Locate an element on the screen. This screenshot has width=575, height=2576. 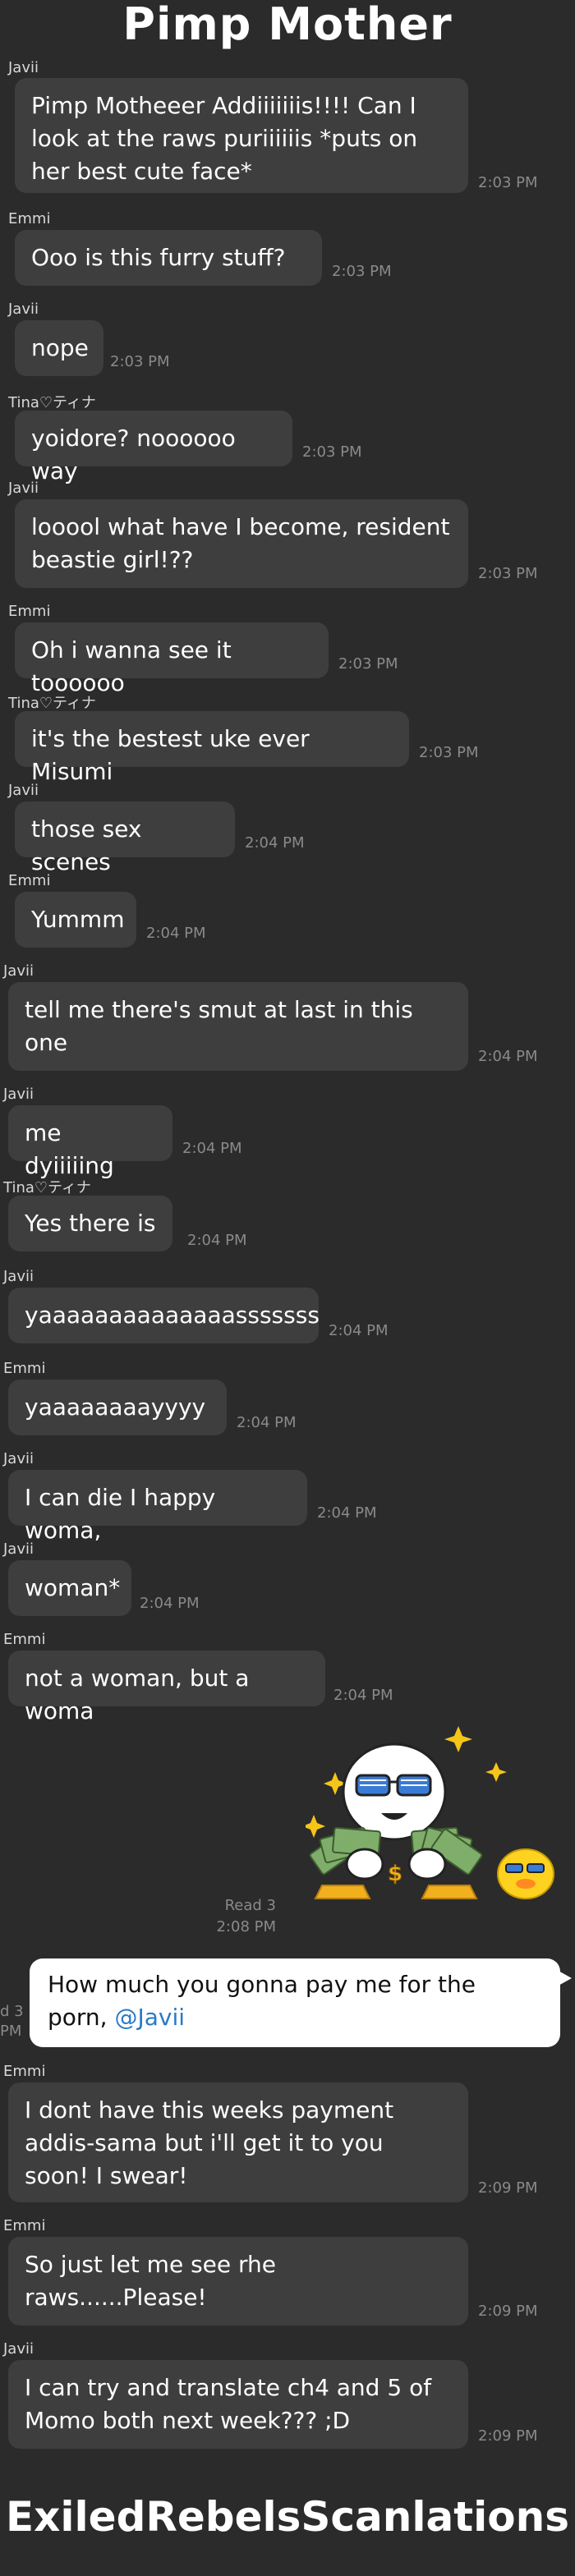
message-bubble: Oh i wanna see it toooooo is located at coordinates (172, 659).